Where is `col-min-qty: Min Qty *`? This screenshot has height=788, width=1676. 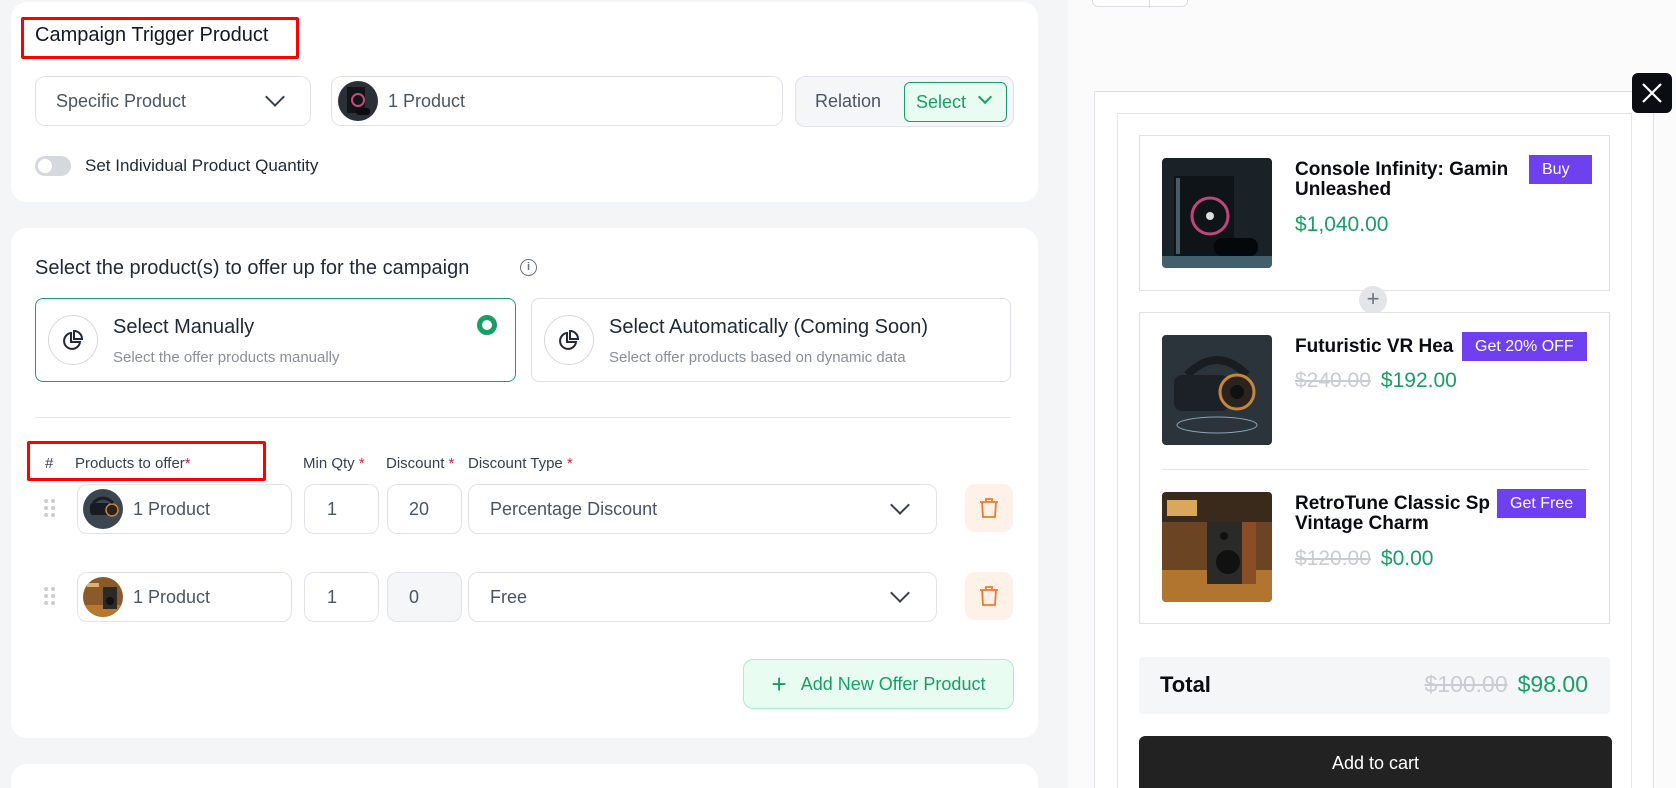 col-min-qty: Min Qty * is located at coordinates (334, 463).